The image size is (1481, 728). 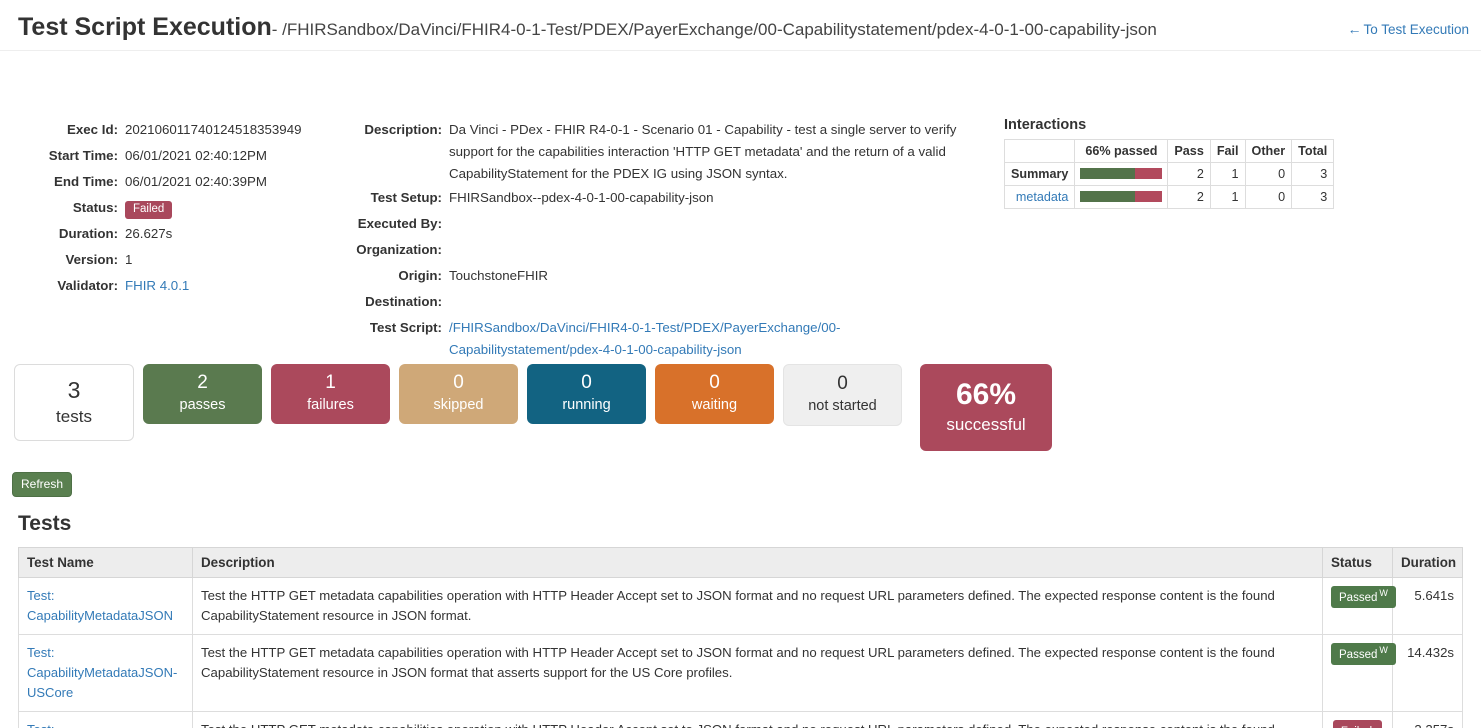 I want to click on interactions-col-total: Total, so click(x=1313, y=150).